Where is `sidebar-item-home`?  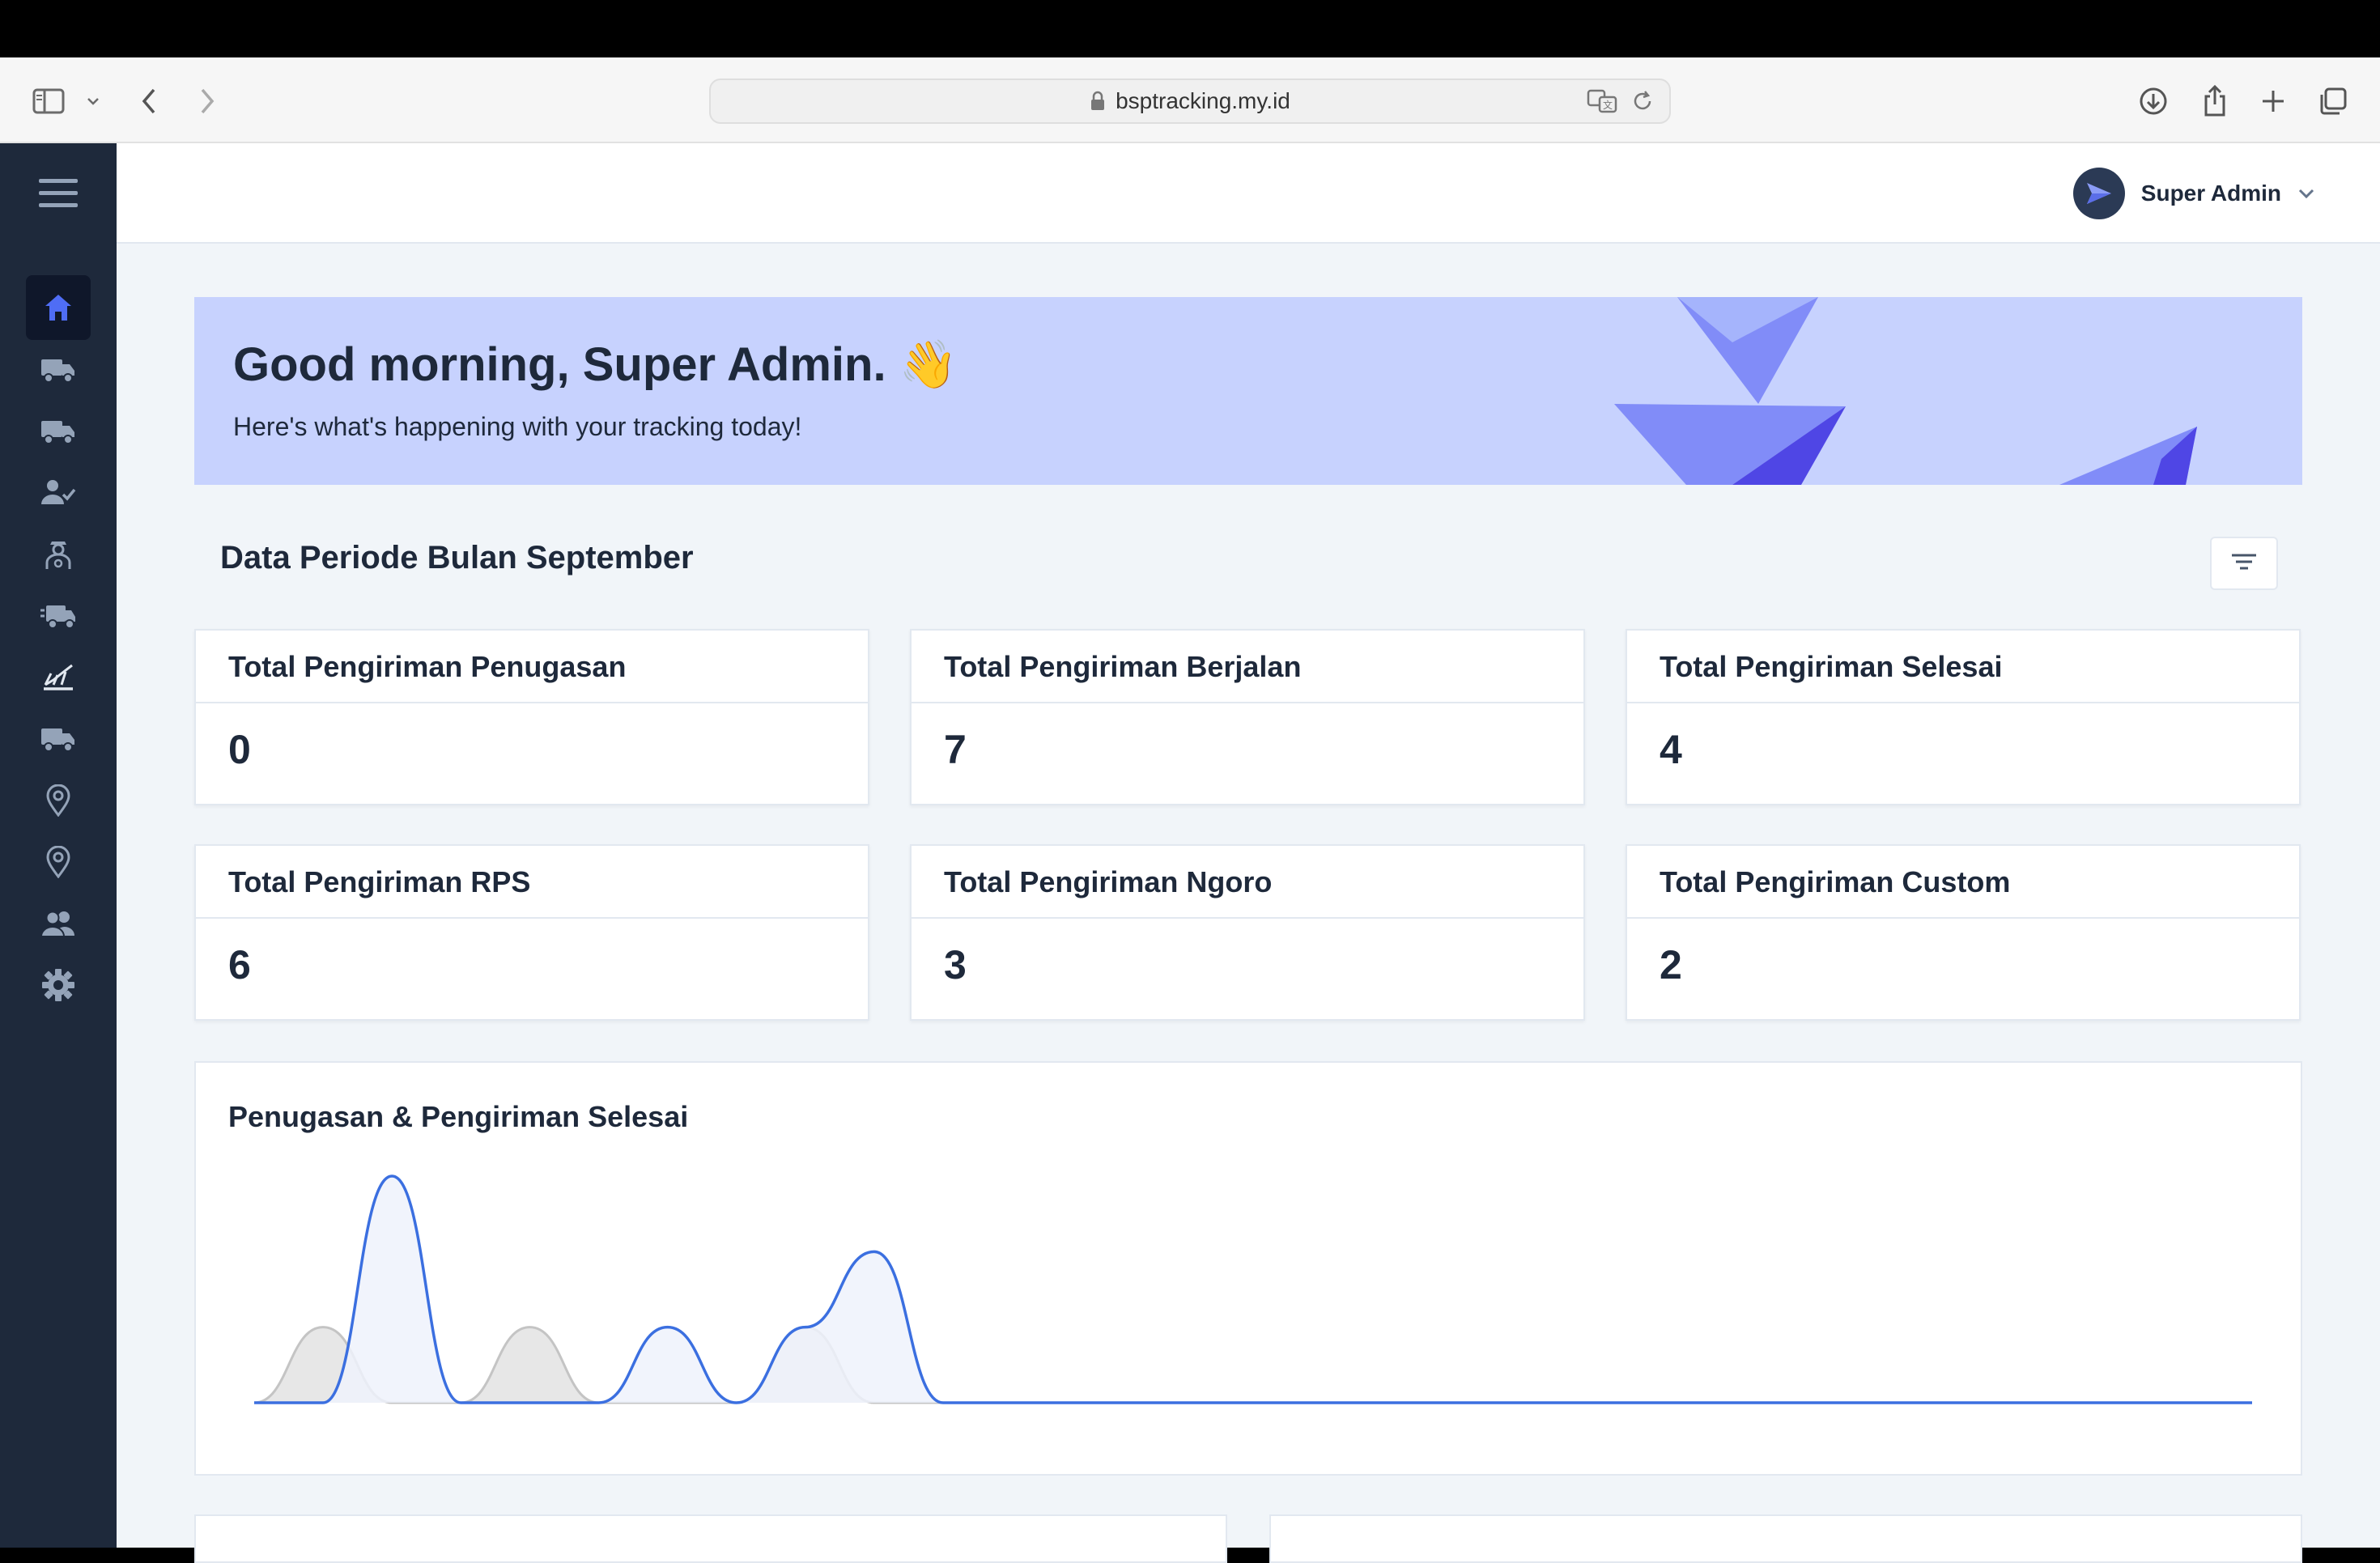
sidebar-item-home is located at coordinates (58, 307).